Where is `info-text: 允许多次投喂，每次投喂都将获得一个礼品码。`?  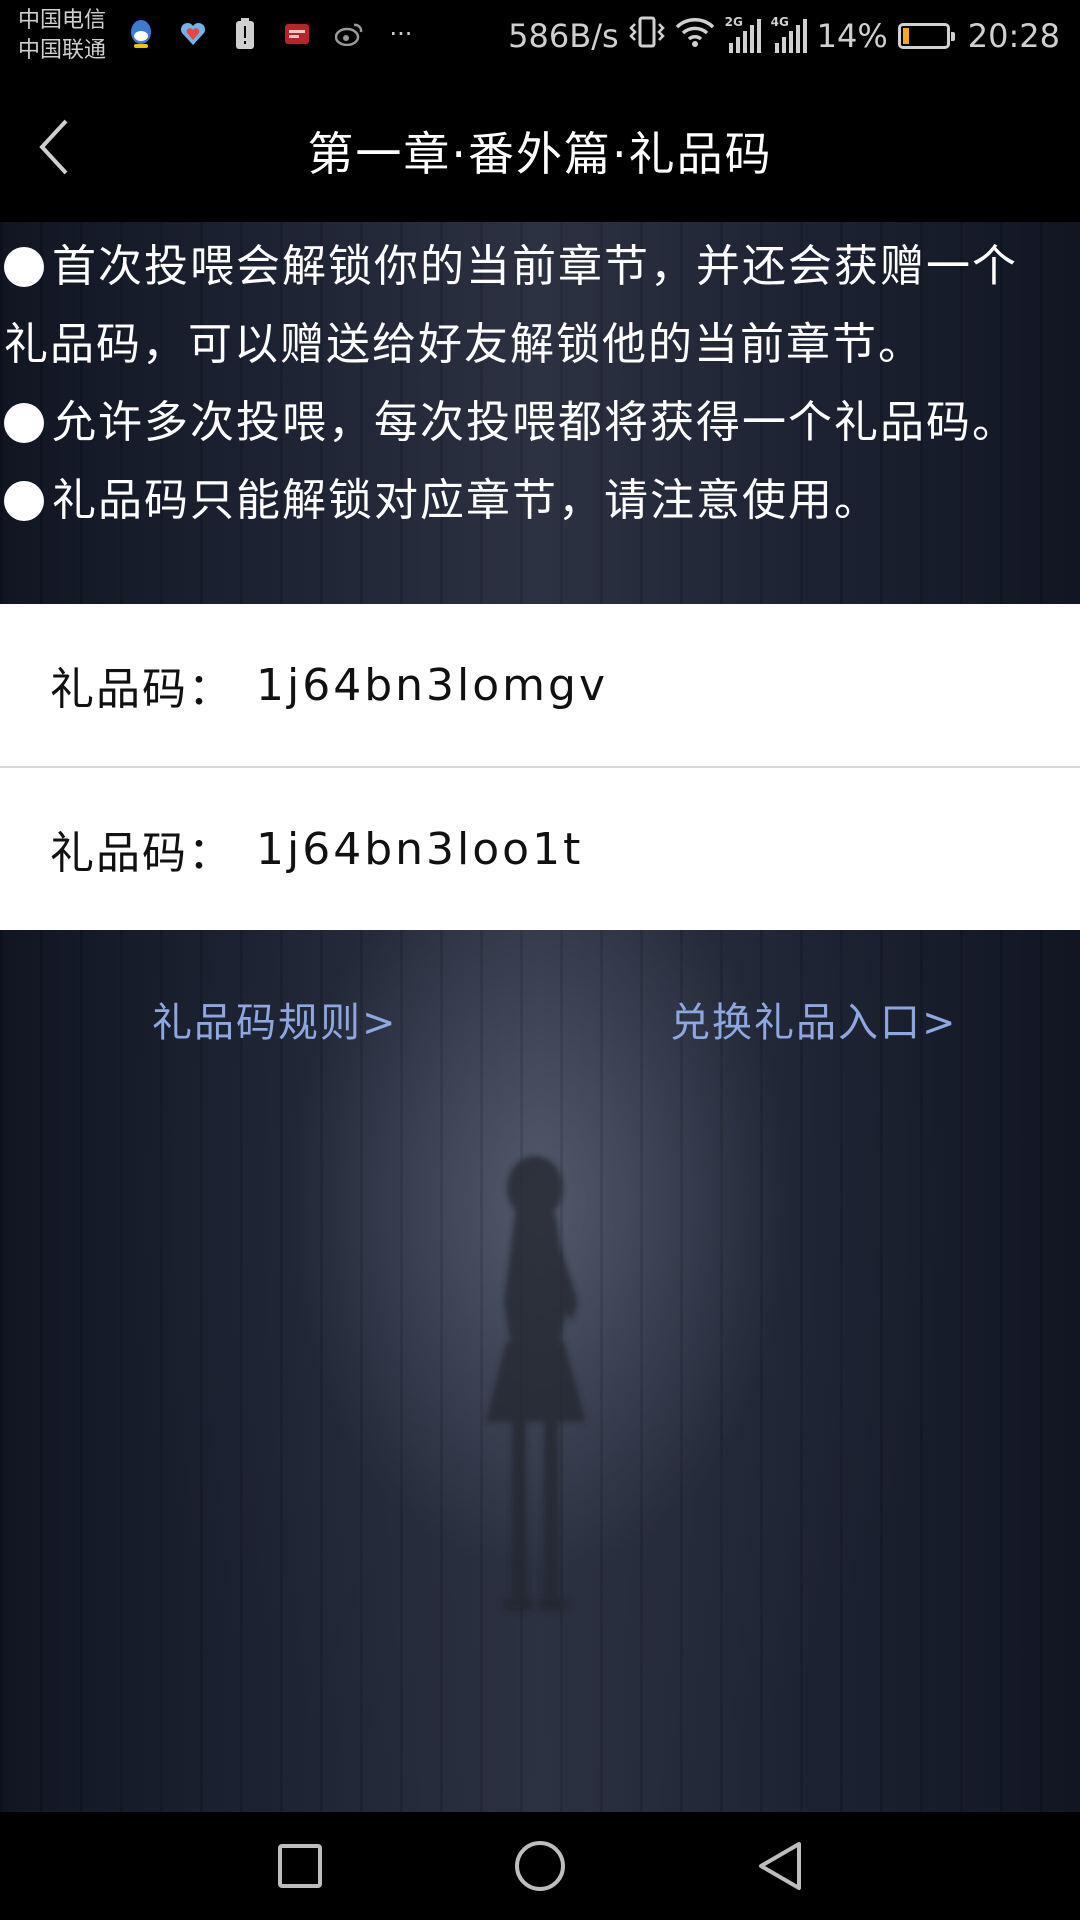 info-text: 允许多次投喂，每次投喂都将获得一个礼品码。 is located at coordinates (535, 422).